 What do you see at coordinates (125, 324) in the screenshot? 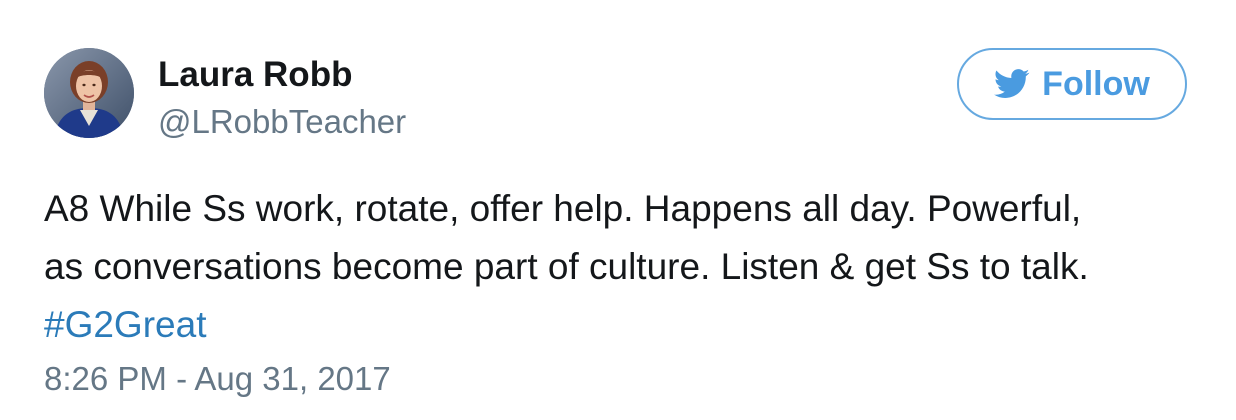
I see `hashtag-link: #G2Great` at bounding box center [125, 324].